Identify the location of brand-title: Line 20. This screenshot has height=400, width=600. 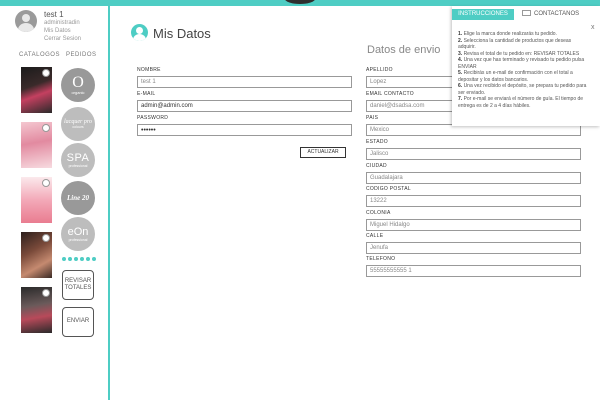
(78, 198).